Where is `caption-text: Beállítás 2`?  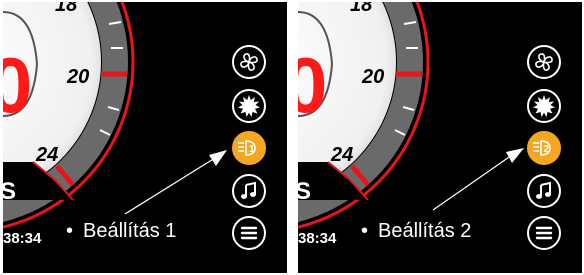
caption-text: Beállítás 2 is located at coordinates (425, 231).